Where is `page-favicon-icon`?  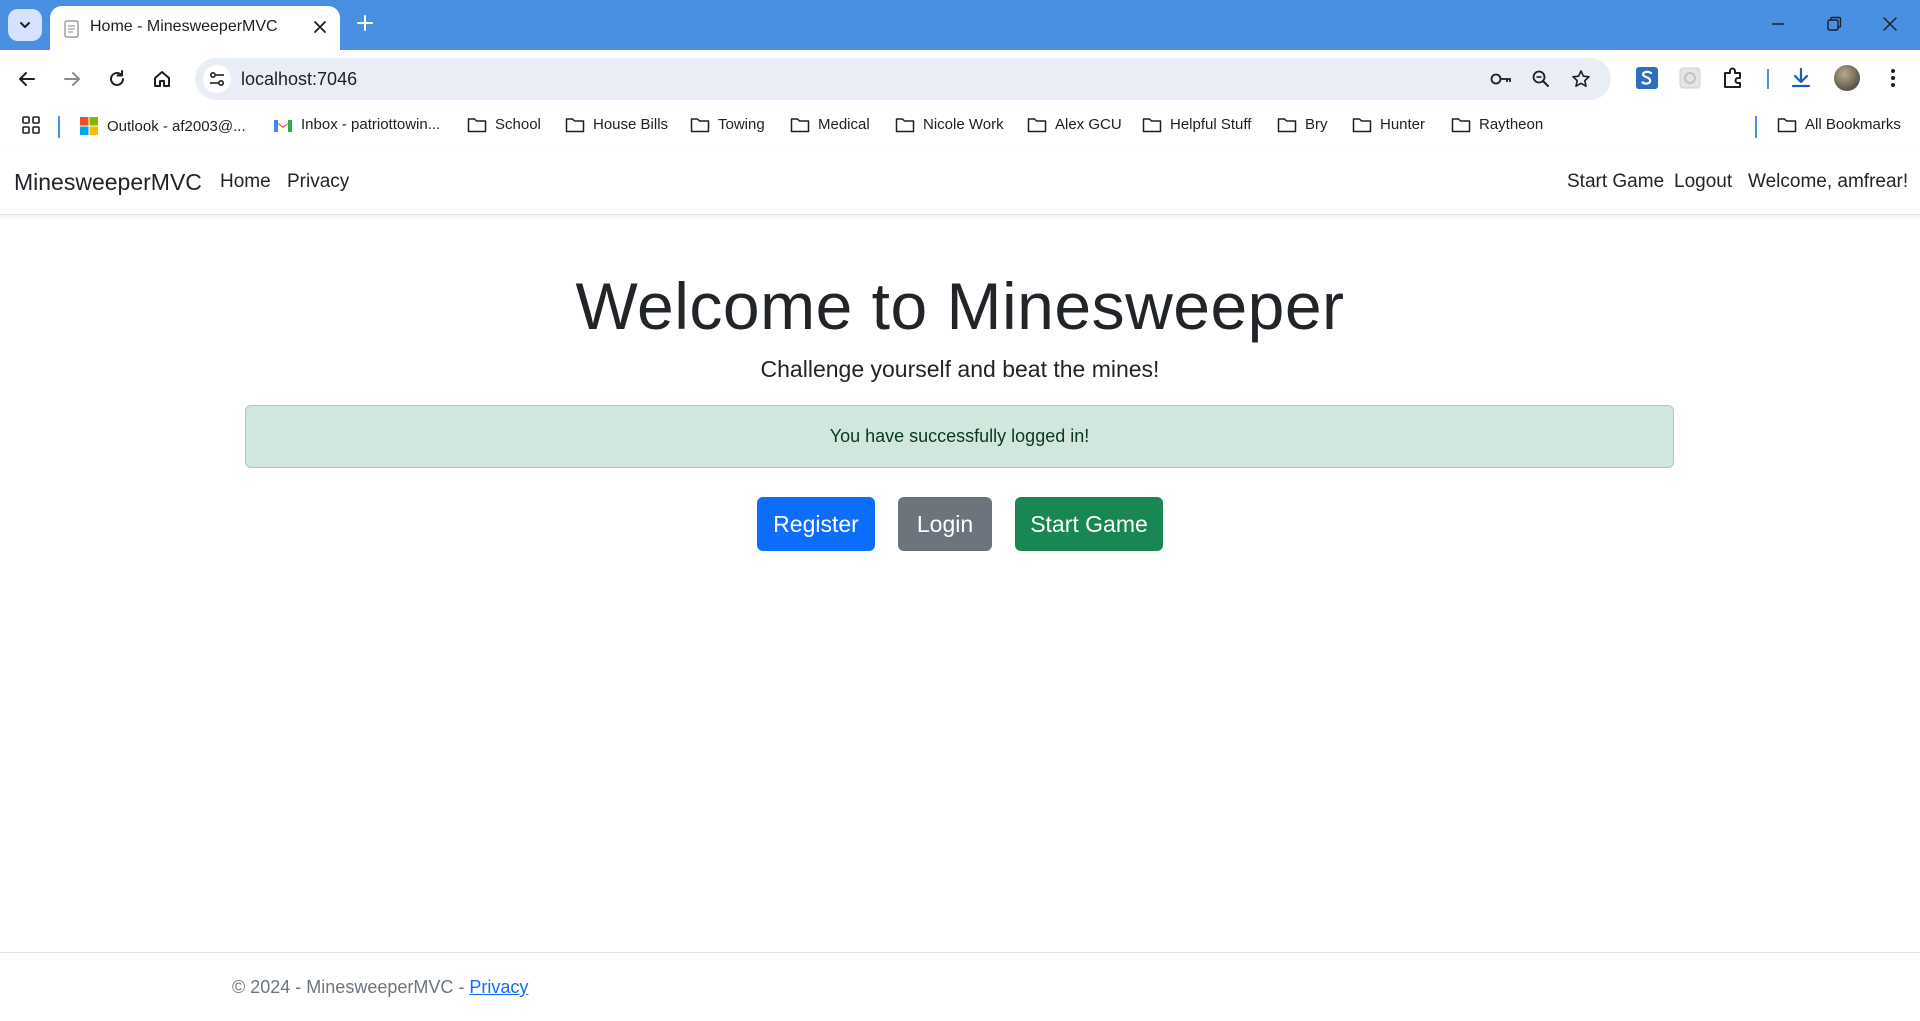
page-favicon-icon is located at coordinates (71, 29).